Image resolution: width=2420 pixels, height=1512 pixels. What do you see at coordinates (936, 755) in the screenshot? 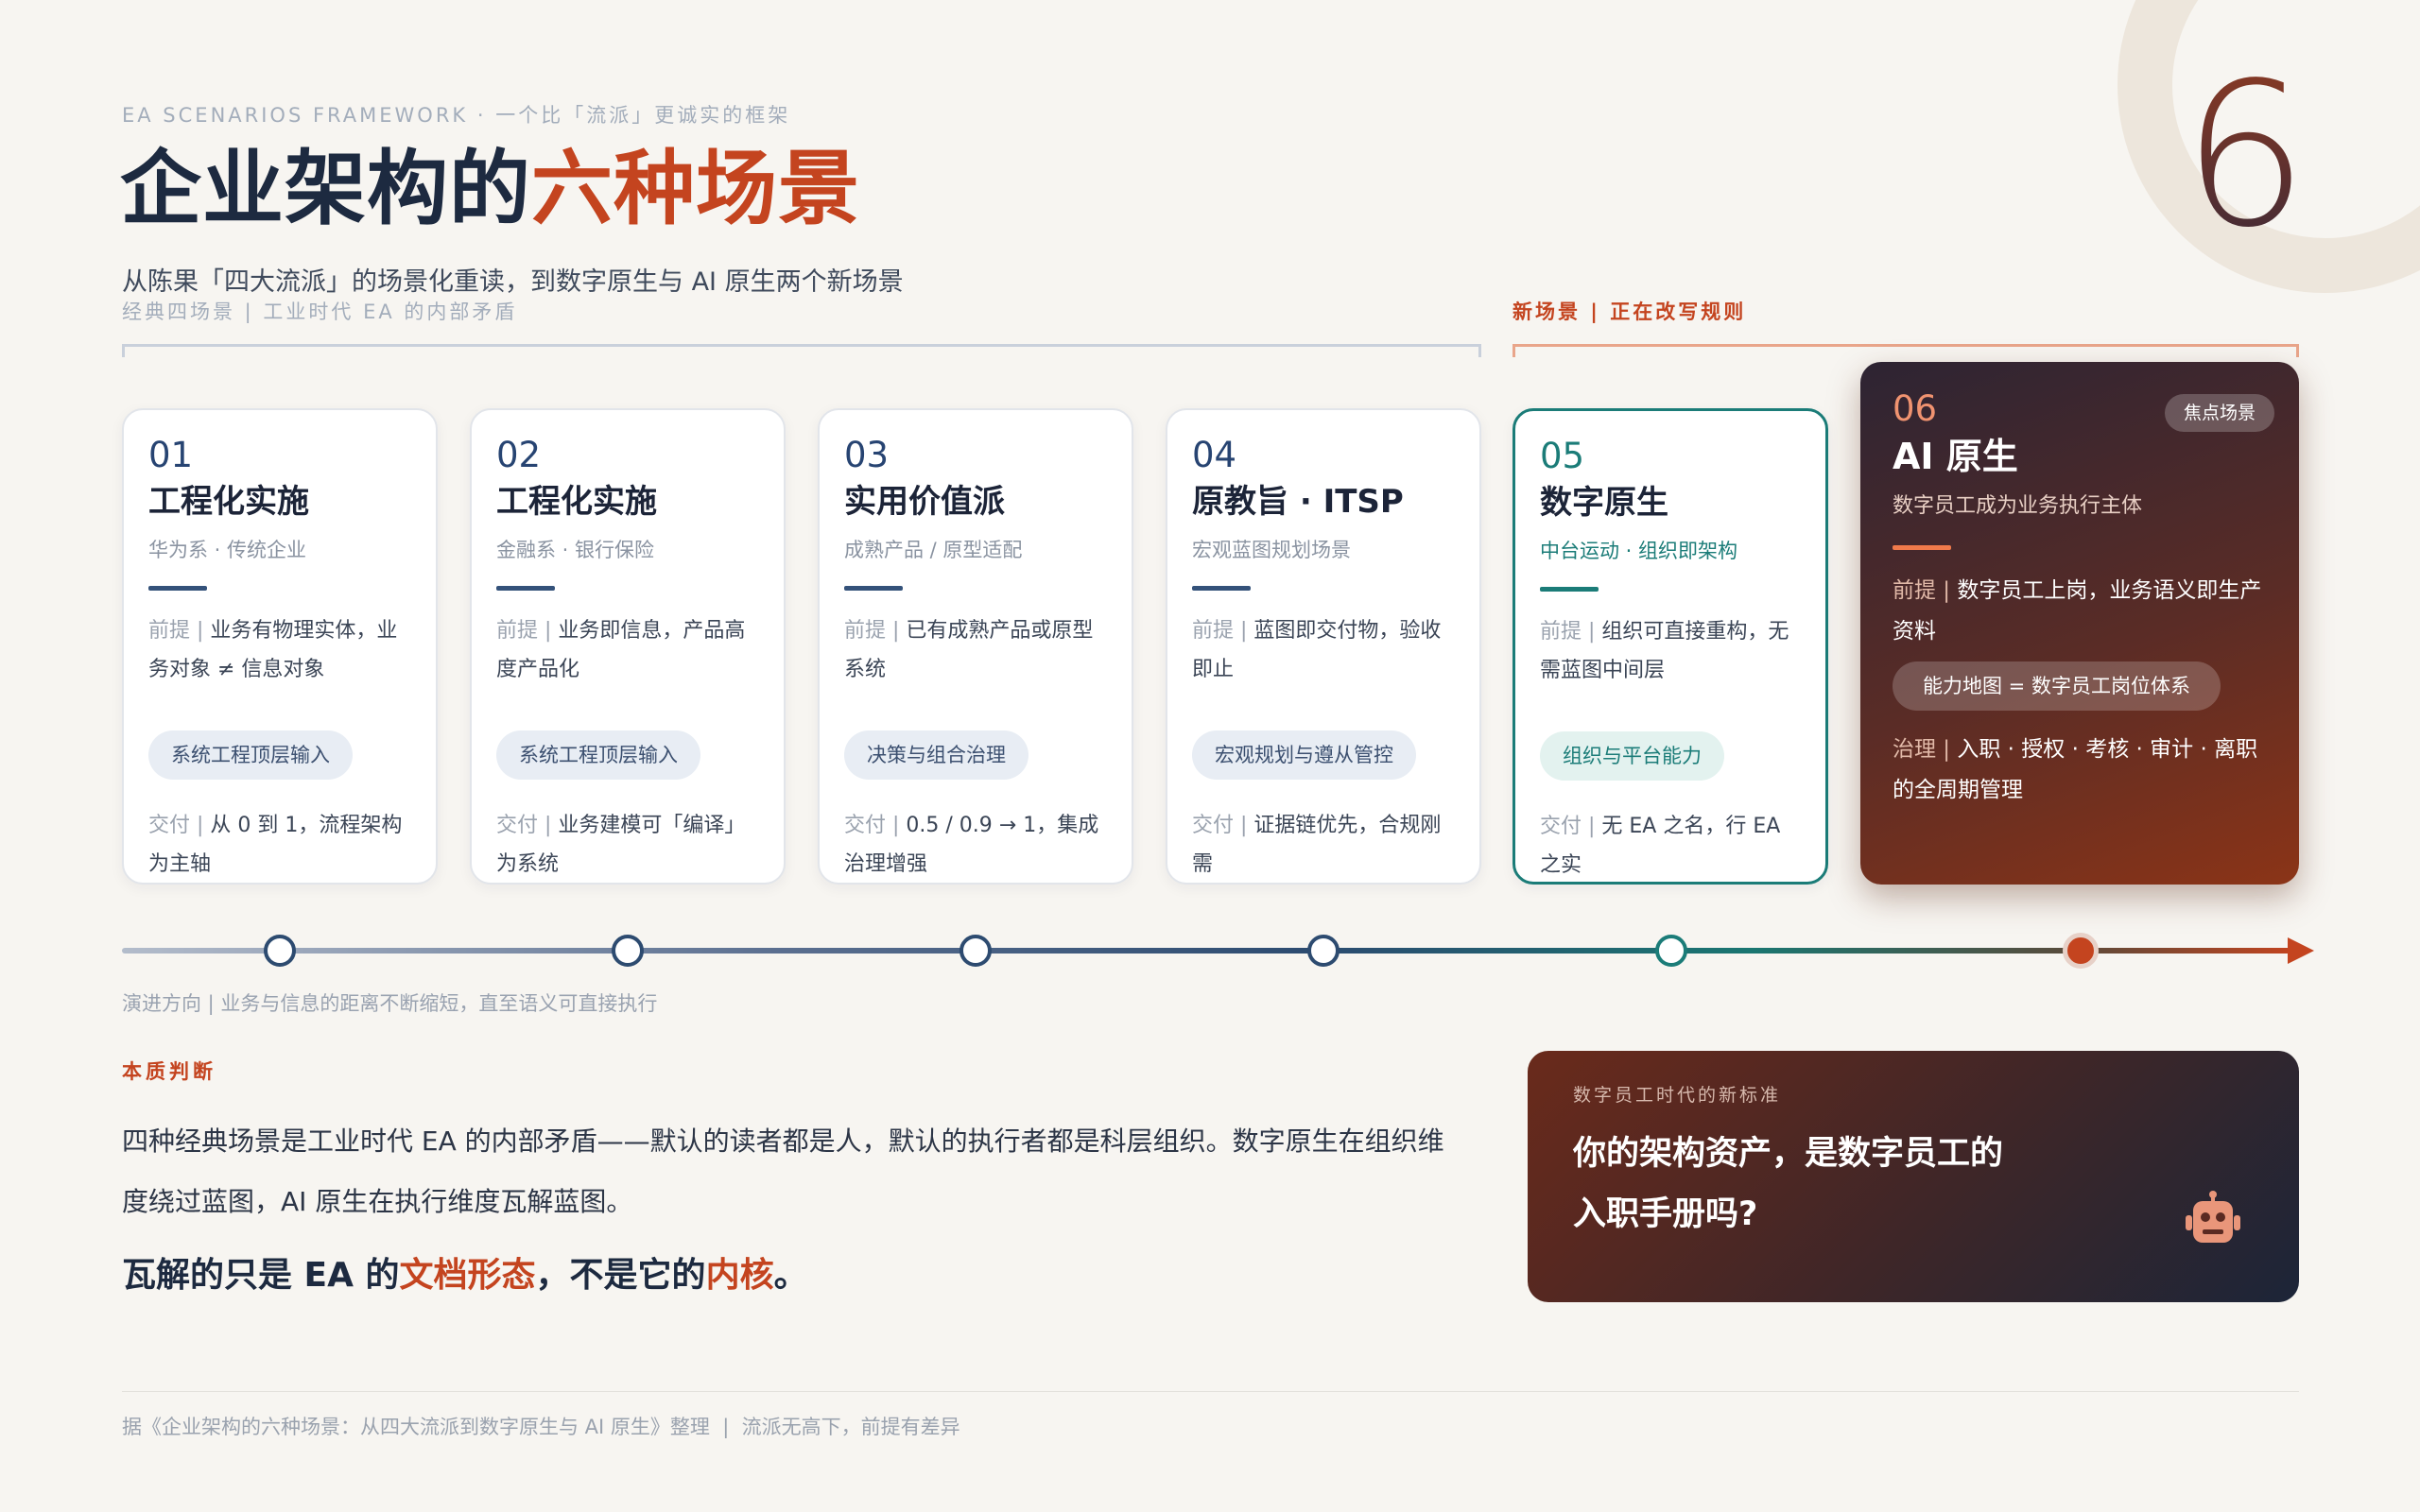
I see `scenario-chip: 决策与组合治理` at bounding box center [936, 755].